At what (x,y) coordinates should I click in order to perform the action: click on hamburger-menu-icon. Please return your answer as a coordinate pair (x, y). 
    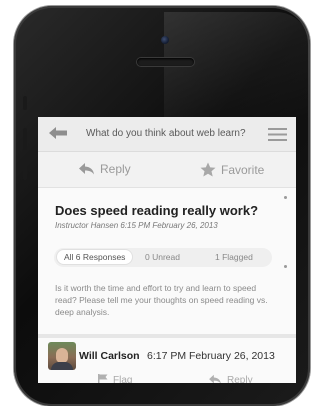
    Looking at the image, I should click on (277, 137).